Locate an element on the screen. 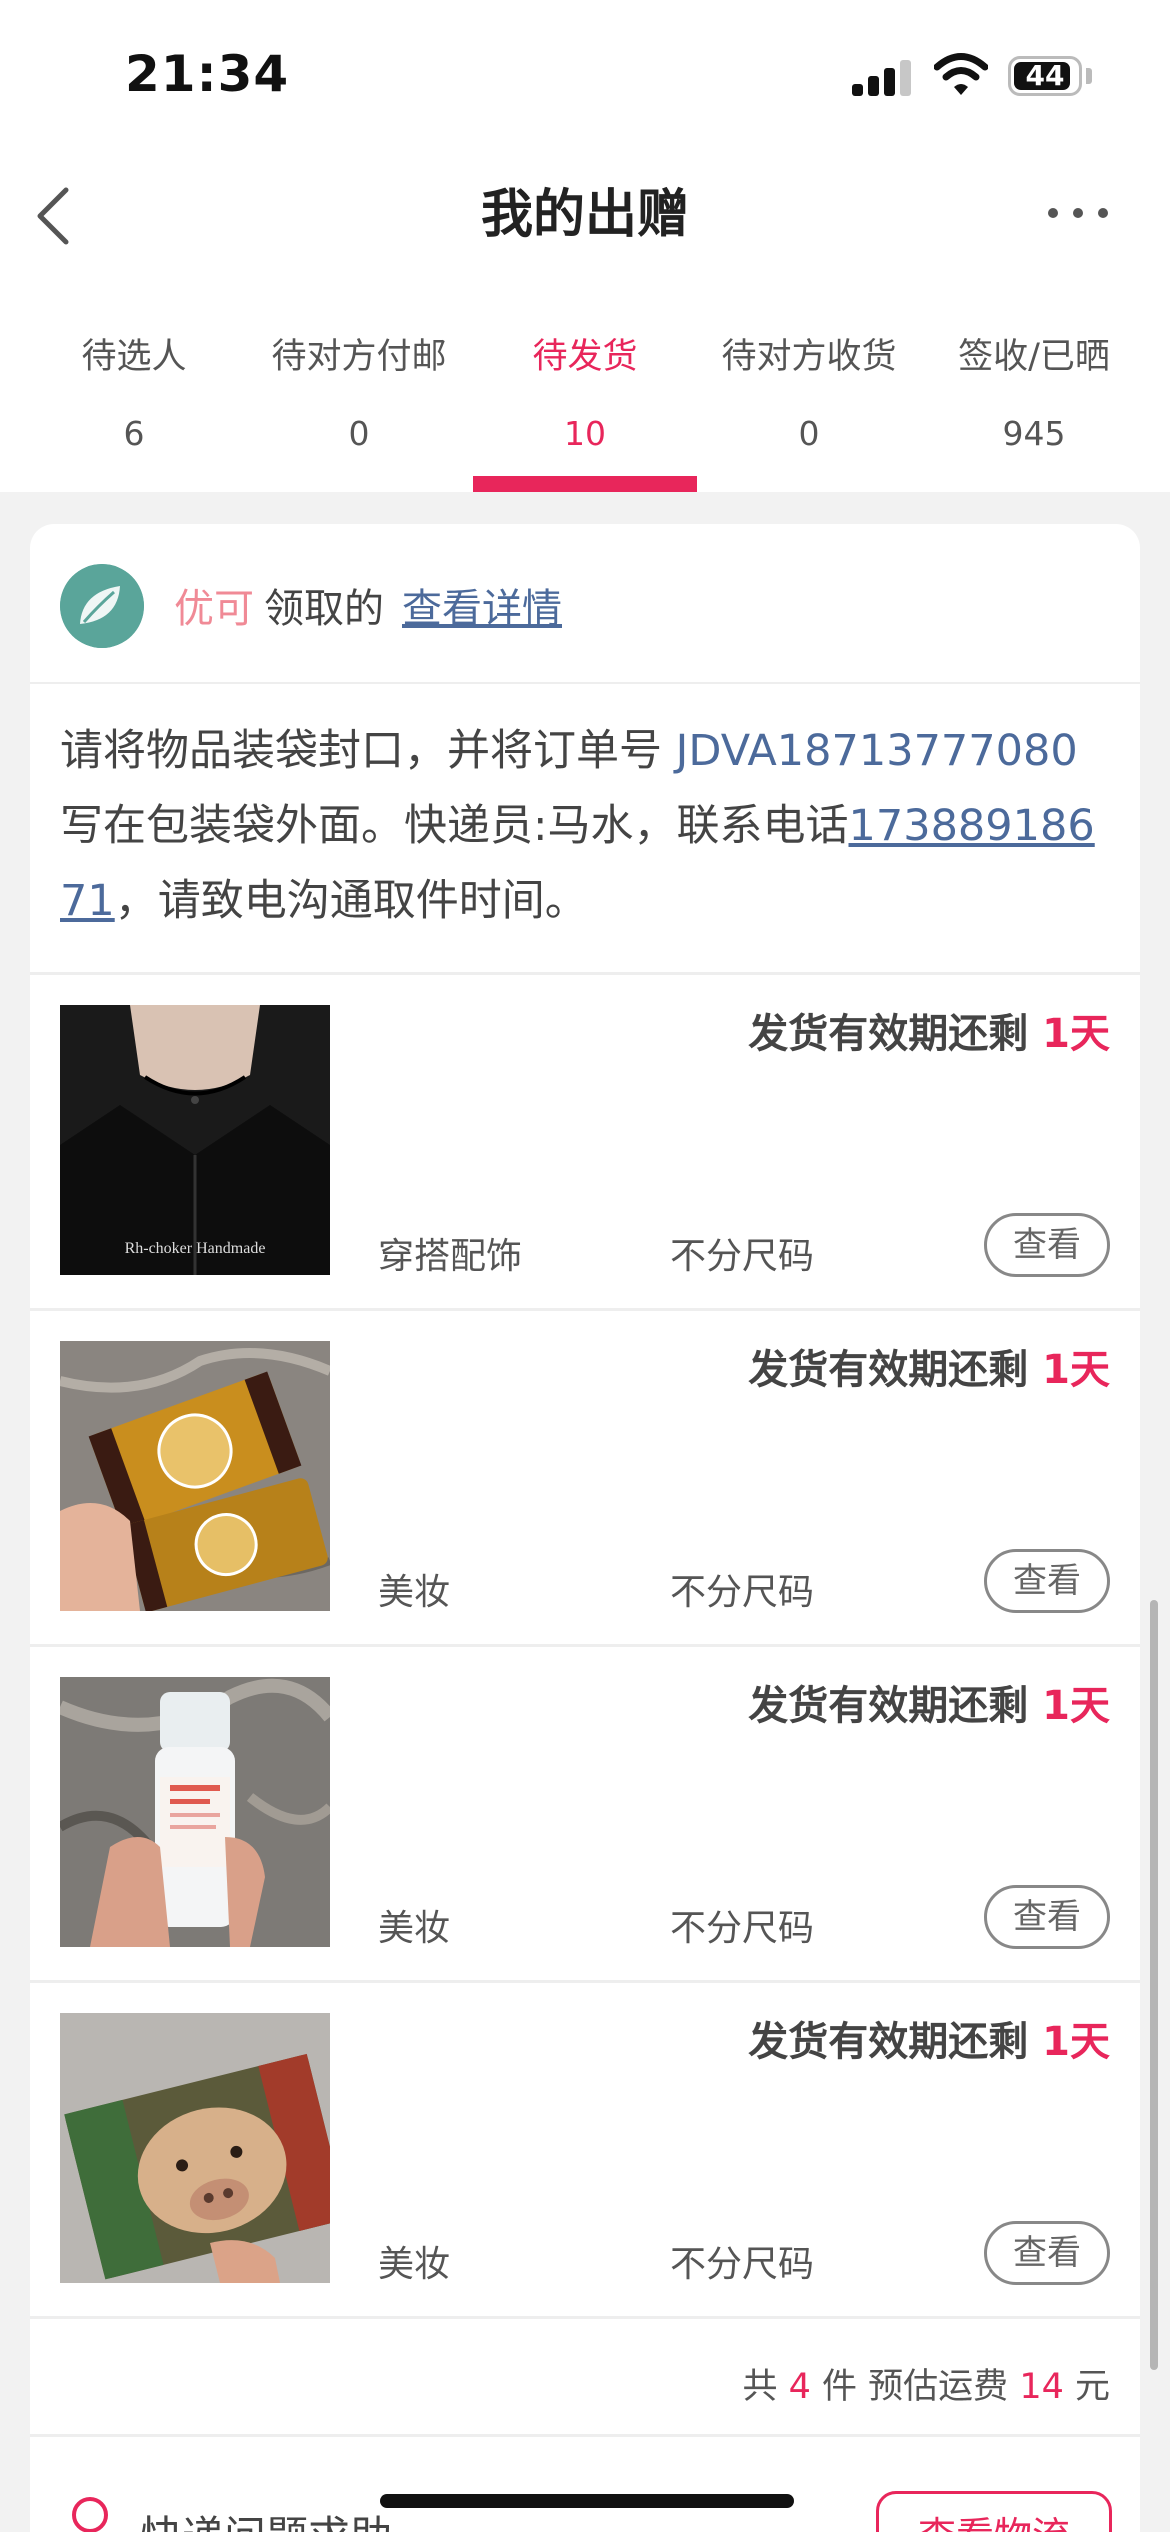 This screenshot has width=1170, height=2532. thumb-caption: Rh-choker Handmade is located at coordinates (195, 1248).